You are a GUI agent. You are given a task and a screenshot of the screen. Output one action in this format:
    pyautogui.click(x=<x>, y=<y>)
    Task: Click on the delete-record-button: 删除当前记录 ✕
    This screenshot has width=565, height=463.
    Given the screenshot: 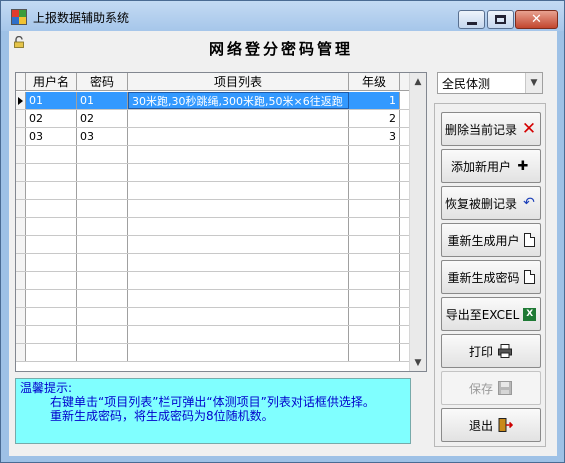 What is the action you would take?
    pyautogui.click(x=491, y=129)
    